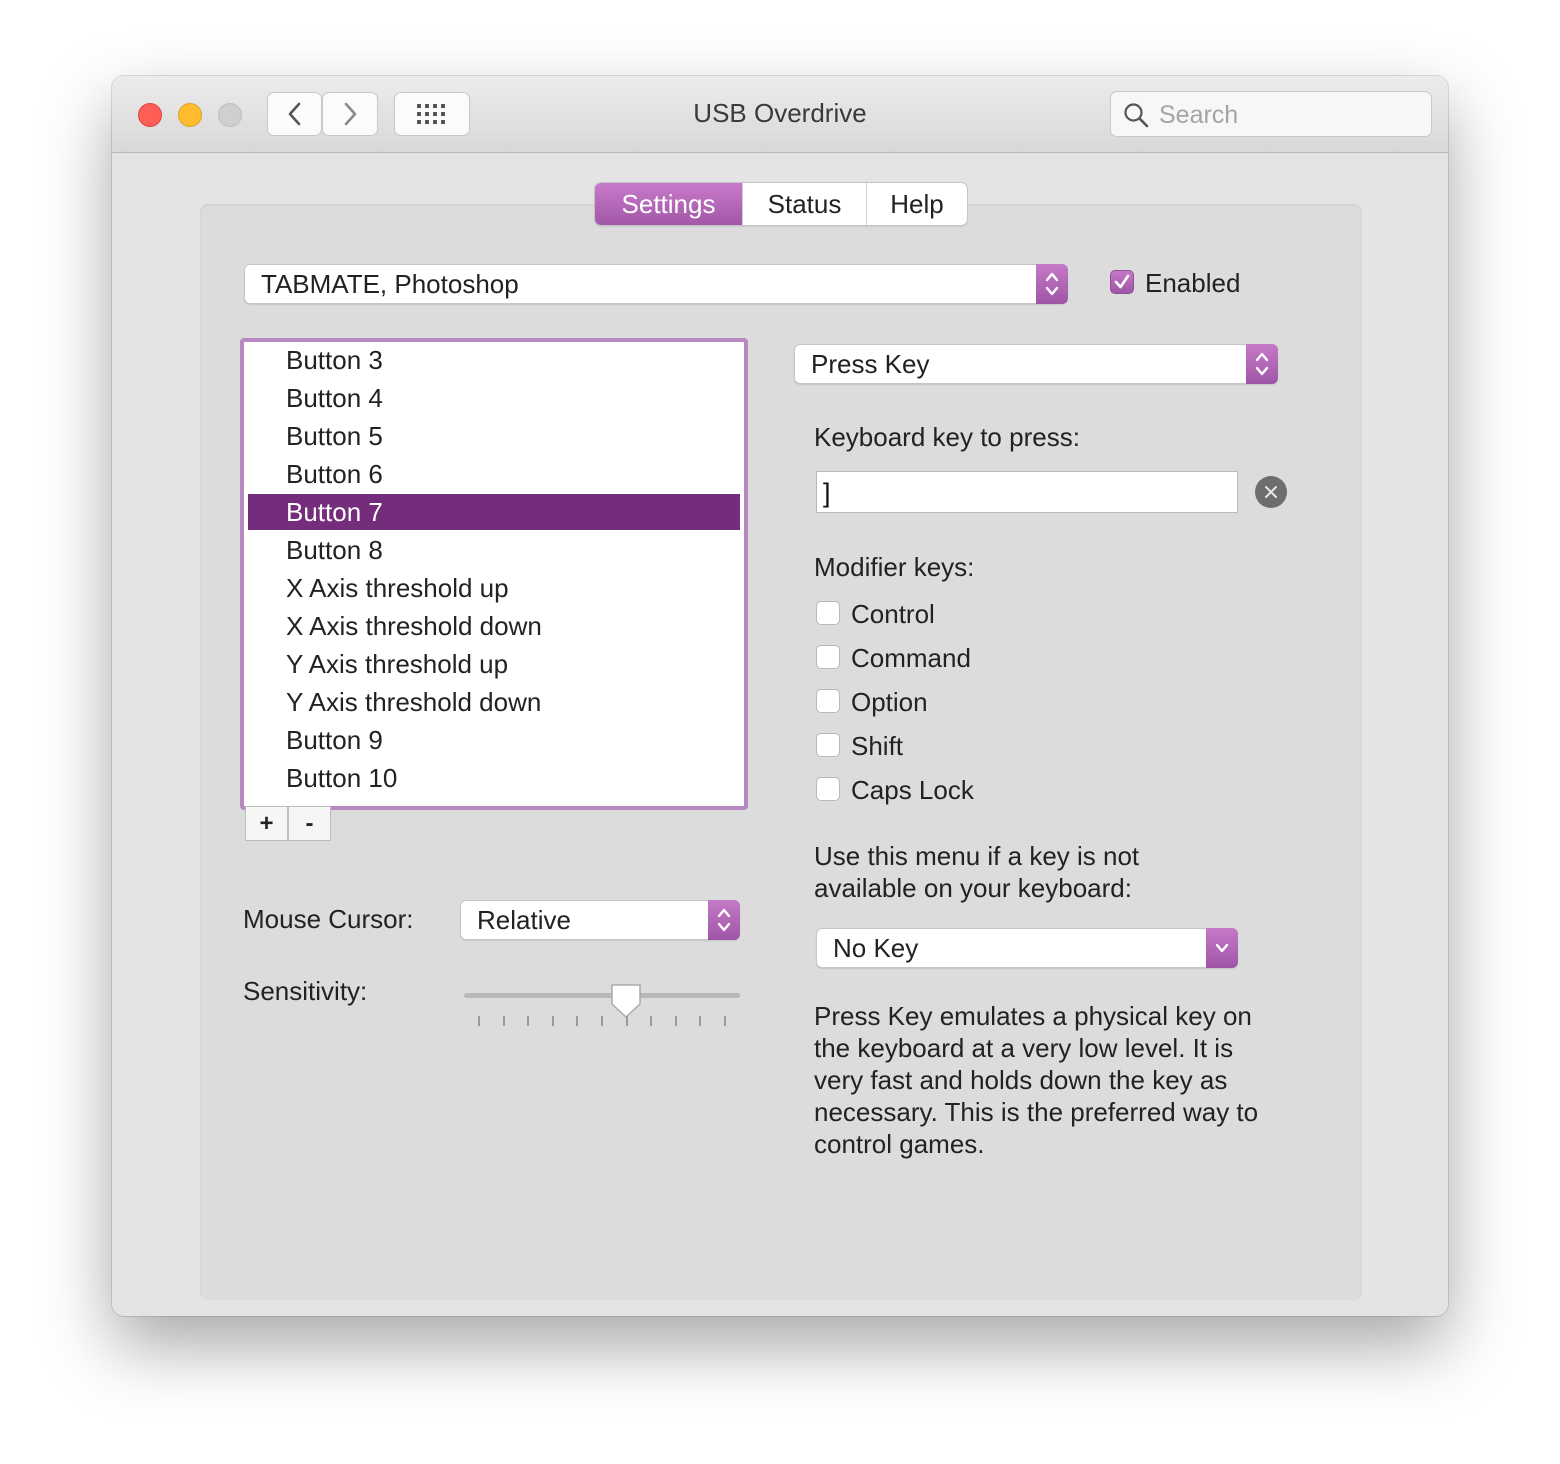 This screenshot has width=1560, height=1464. What do you see at coordinates (917, 204) in the screenshot?
I see `tab-help: Help` at bounding box center [917, 204].